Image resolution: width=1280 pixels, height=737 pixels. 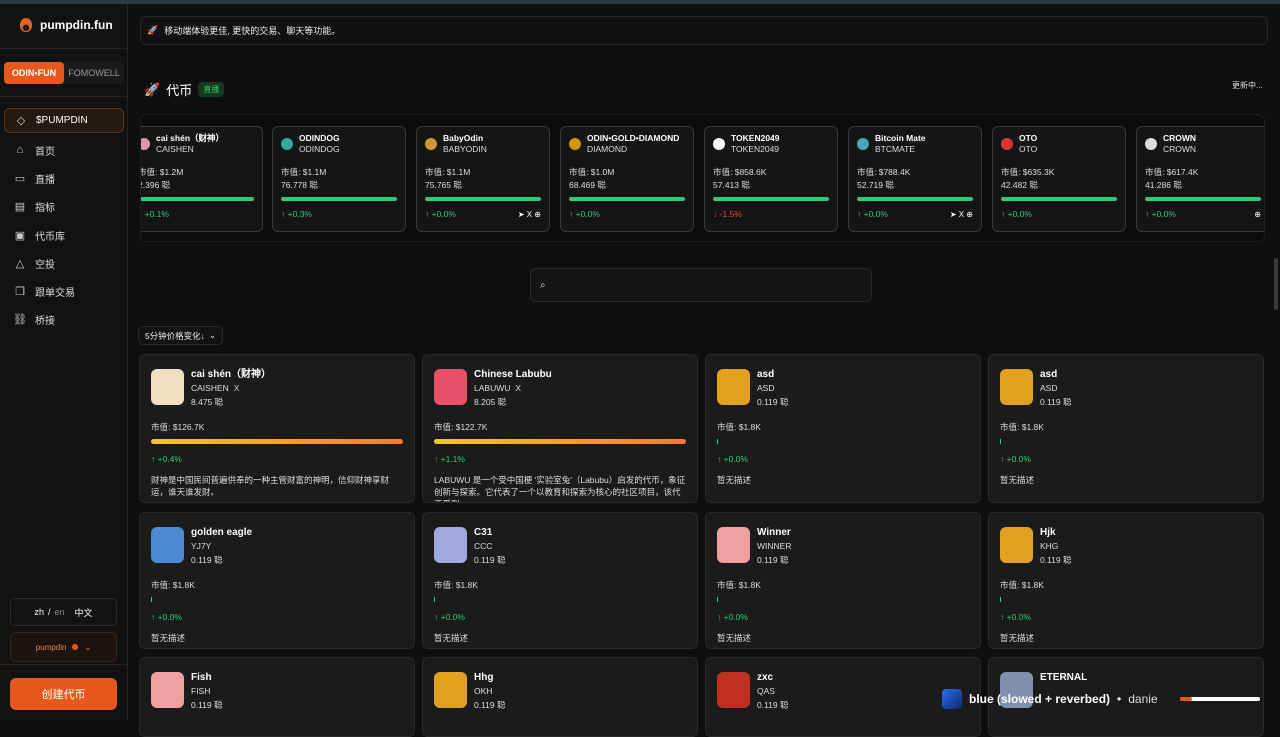 I want to click on playback-progress, so click(x=1220, y=699).